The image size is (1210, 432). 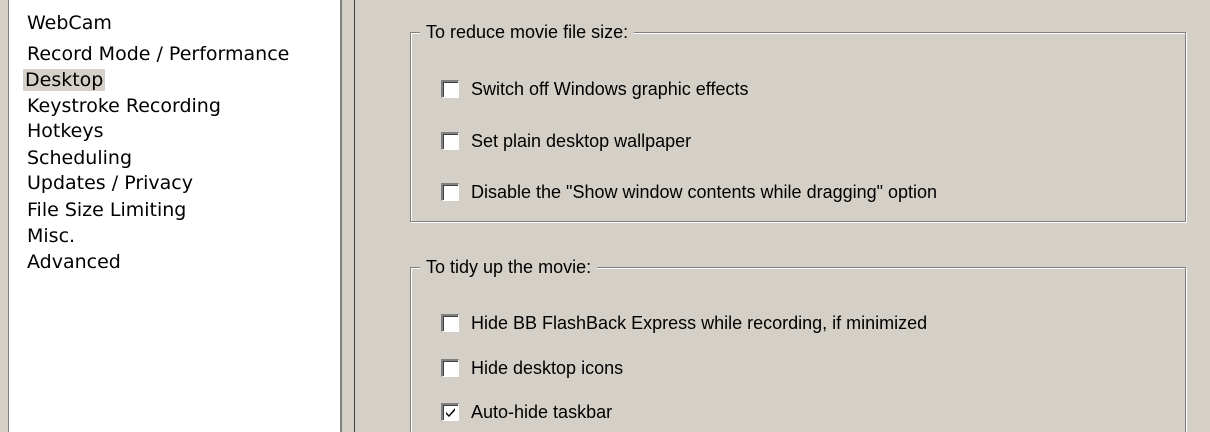 I want to click on category-item-keystroke-recording: Keystroke Recording, so click(x=124, y=106).